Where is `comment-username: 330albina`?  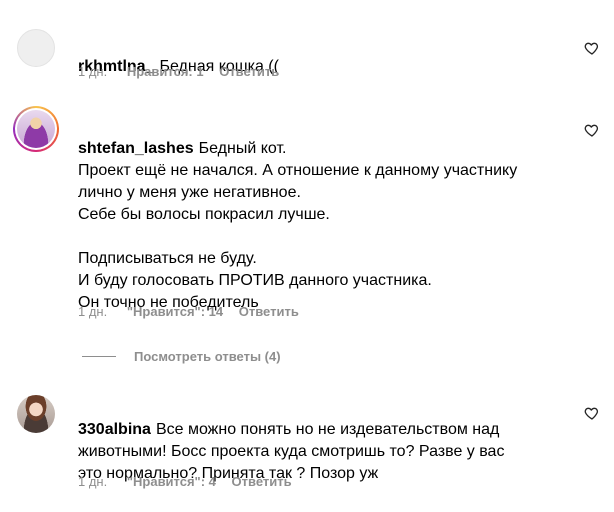
comment-username: 330albina is located at coordinates (114, 429).